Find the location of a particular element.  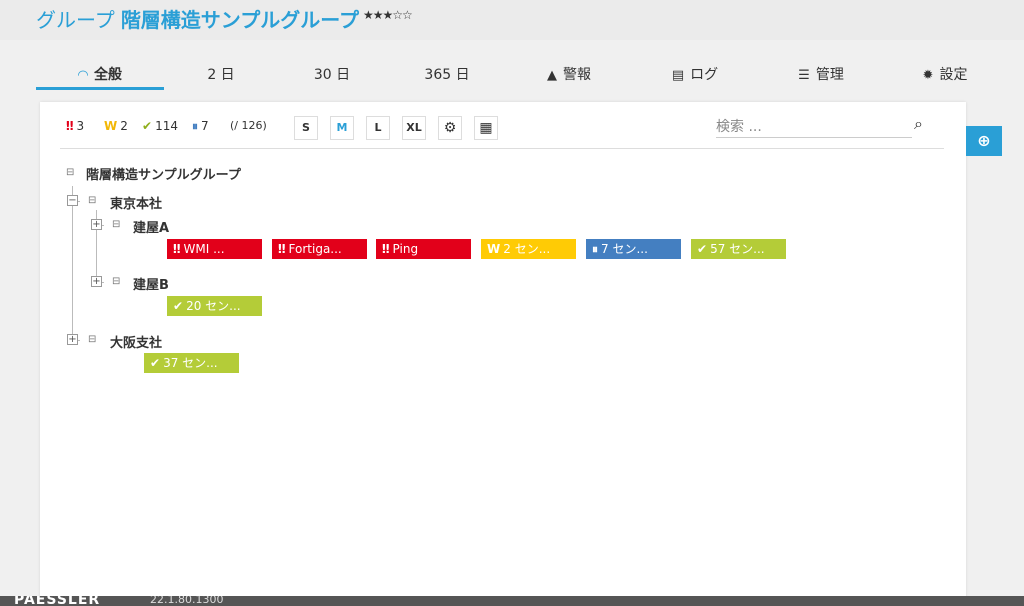

tree-group-building-a: 建屋A is located at coordinates (151, 226).